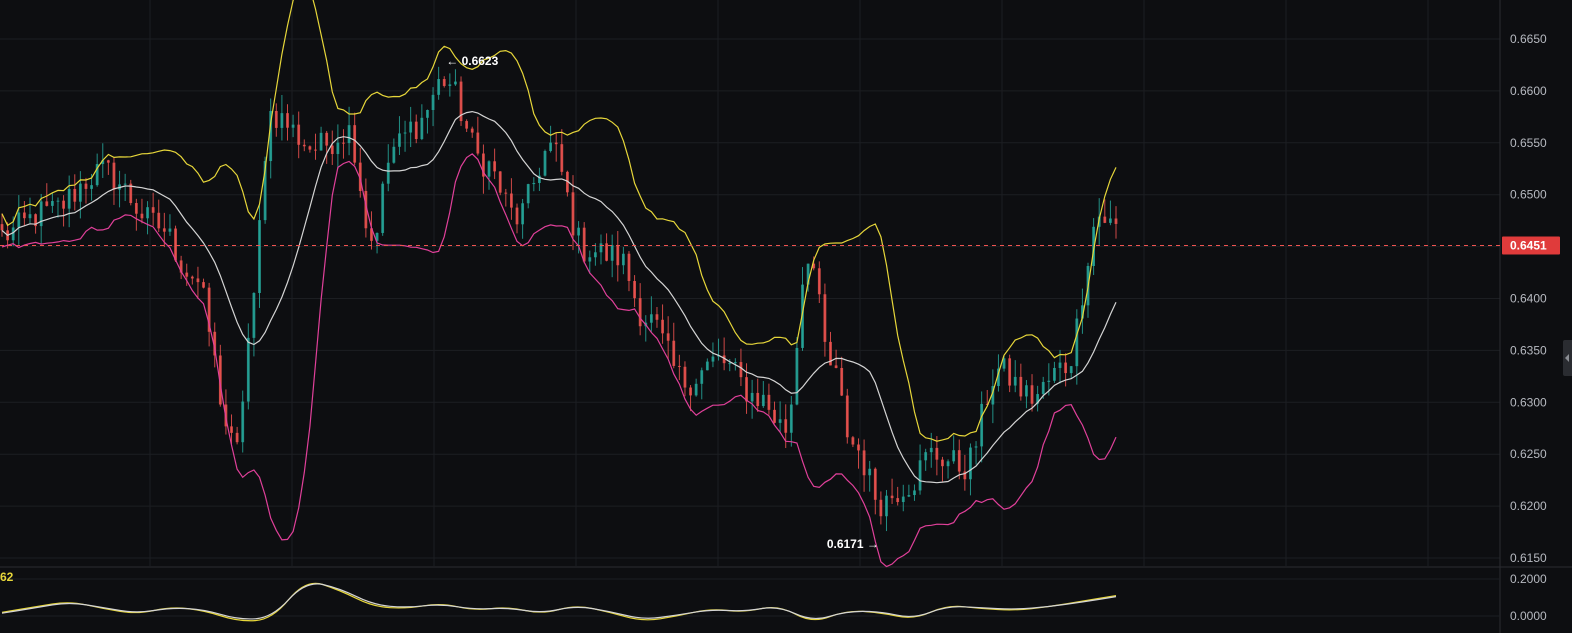  Describe the element at coordinates (7, 577) in the screenshot. I see `osc-indicator-label: 62` at that location.